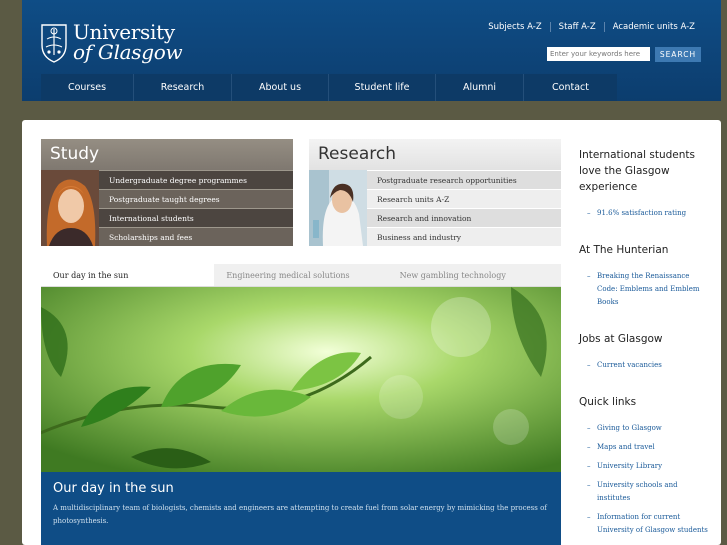 Image resolution: width=727 pixels, height=545 pixels. I want to click on search-input, so click(598, 54).